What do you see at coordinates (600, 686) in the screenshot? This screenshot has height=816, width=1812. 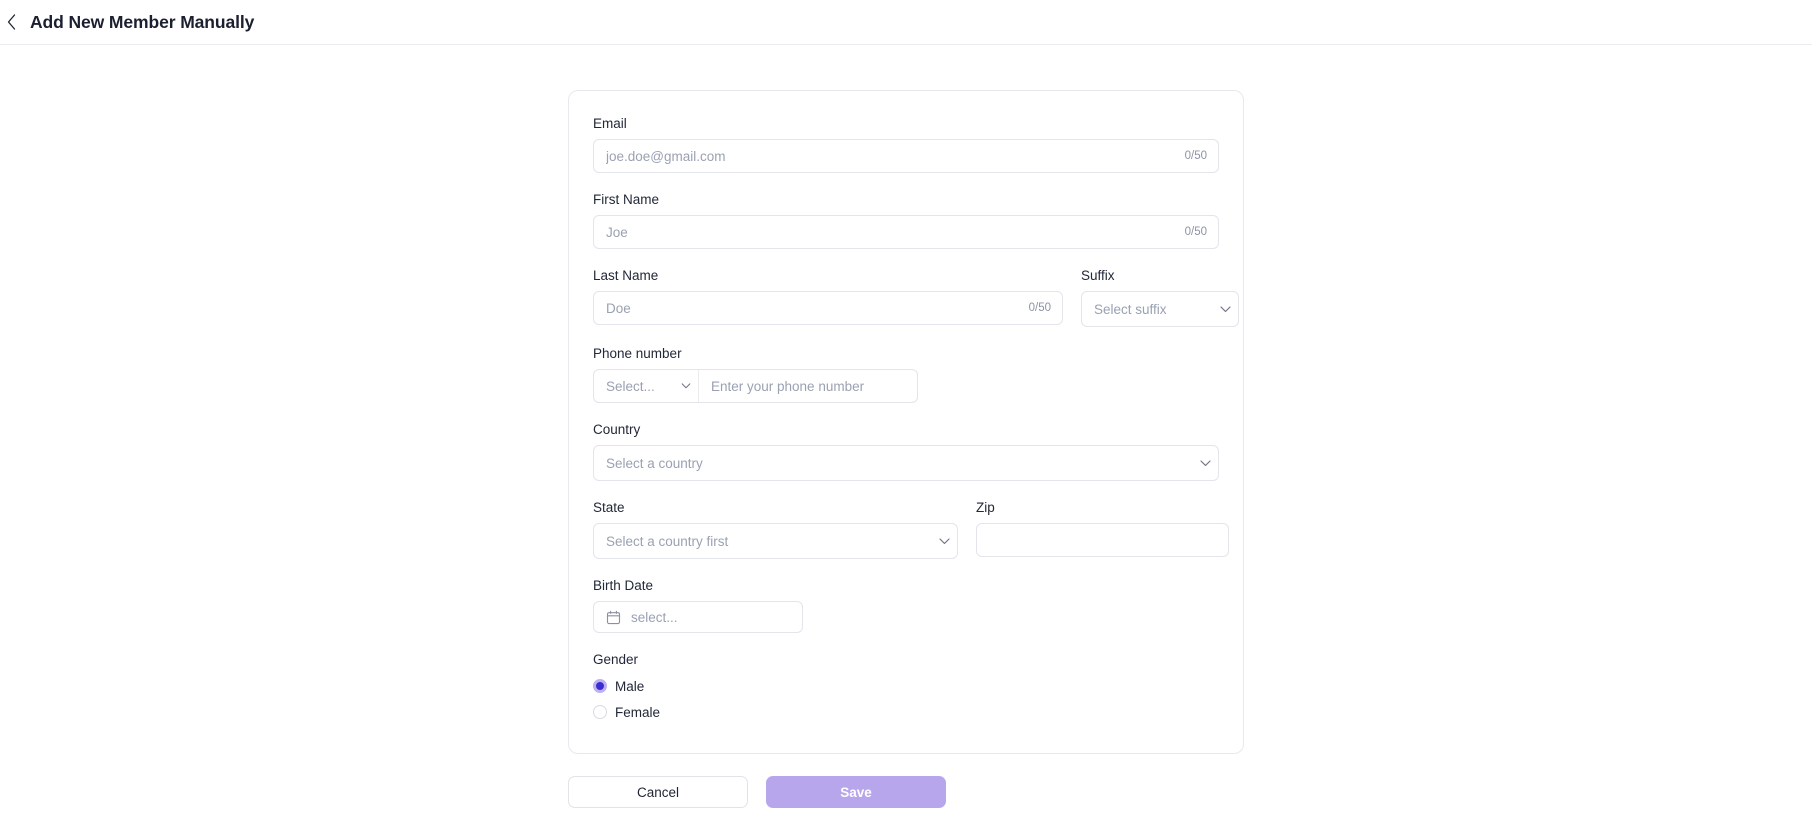 I see `radio-male-indicator` at bounding box center [600, 686].